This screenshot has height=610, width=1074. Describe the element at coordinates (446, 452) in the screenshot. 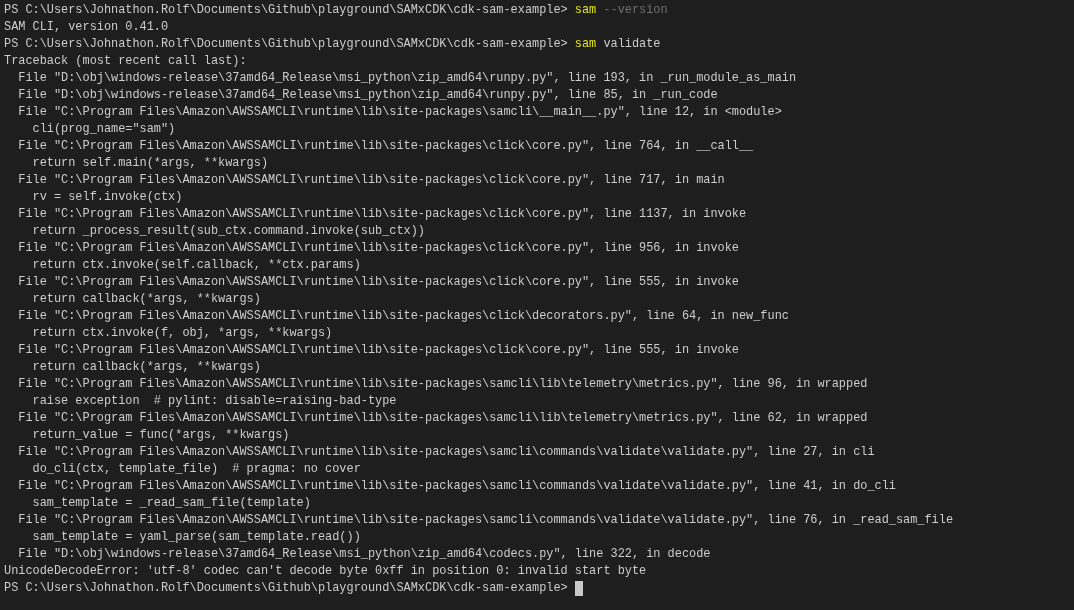

I see `output-line: File "C:\Program Files\Amazon\AWSSAMCLI\runtime\lib\site-packages\samcli\commands\validate\validate.py", line 27, in cli` at that location.